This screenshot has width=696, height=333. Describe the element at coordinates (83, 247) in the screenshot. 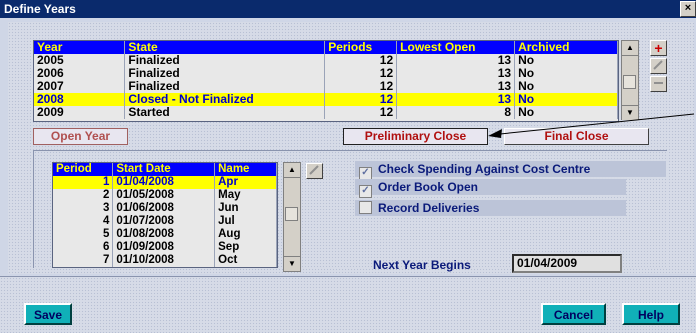

I see `period-cell: 6` at that location.